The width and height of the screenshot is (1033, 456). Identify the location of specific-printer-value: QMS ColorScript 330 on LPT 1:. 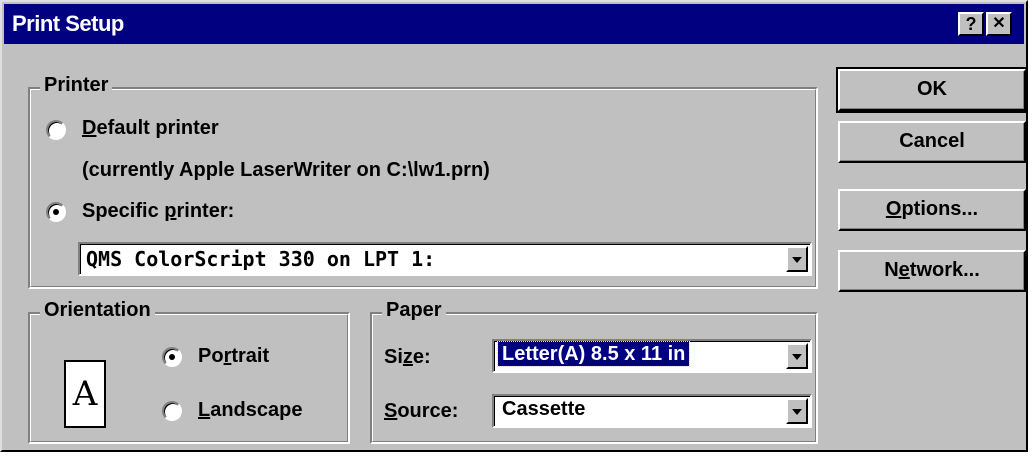
(261, 259).